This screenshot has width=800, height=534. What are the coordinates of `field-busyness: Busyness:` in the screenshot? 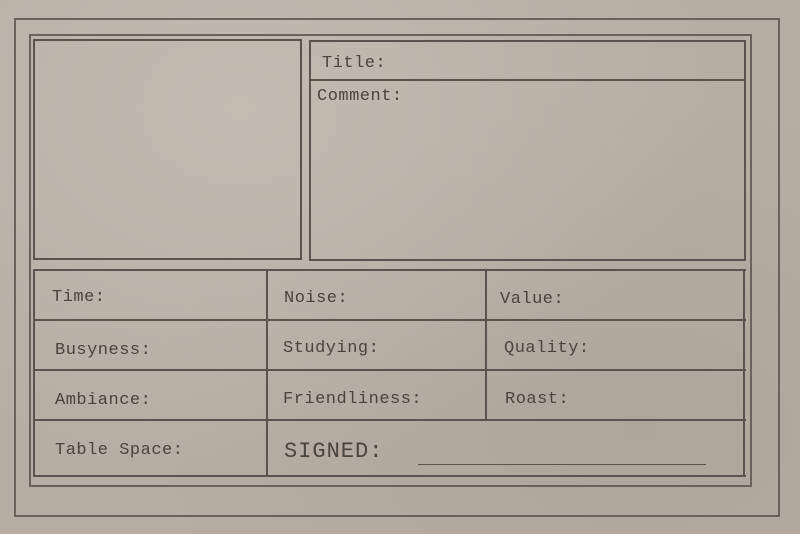 It's located at (103, 350).